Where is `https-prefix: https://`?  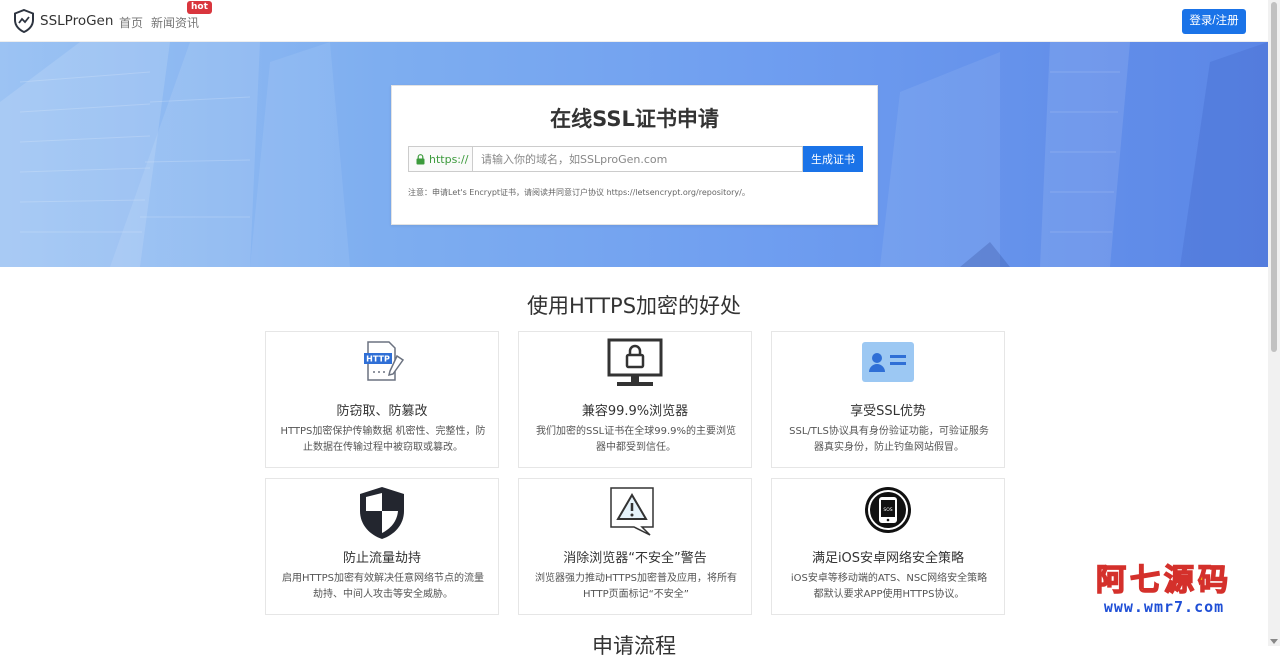
https-prefix: https:// is located at coordinates (440, 159).